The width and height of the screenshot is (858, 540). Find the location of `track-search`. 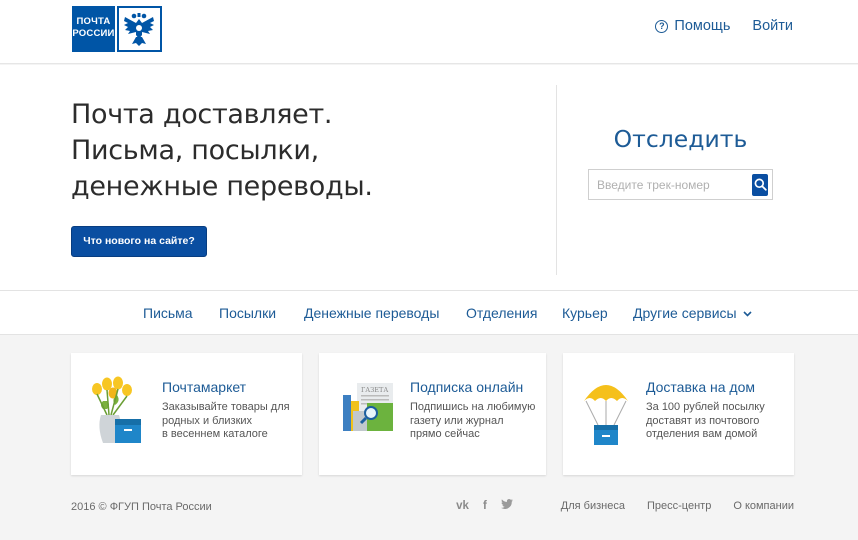

track-search is located at coordinates (680, 184).